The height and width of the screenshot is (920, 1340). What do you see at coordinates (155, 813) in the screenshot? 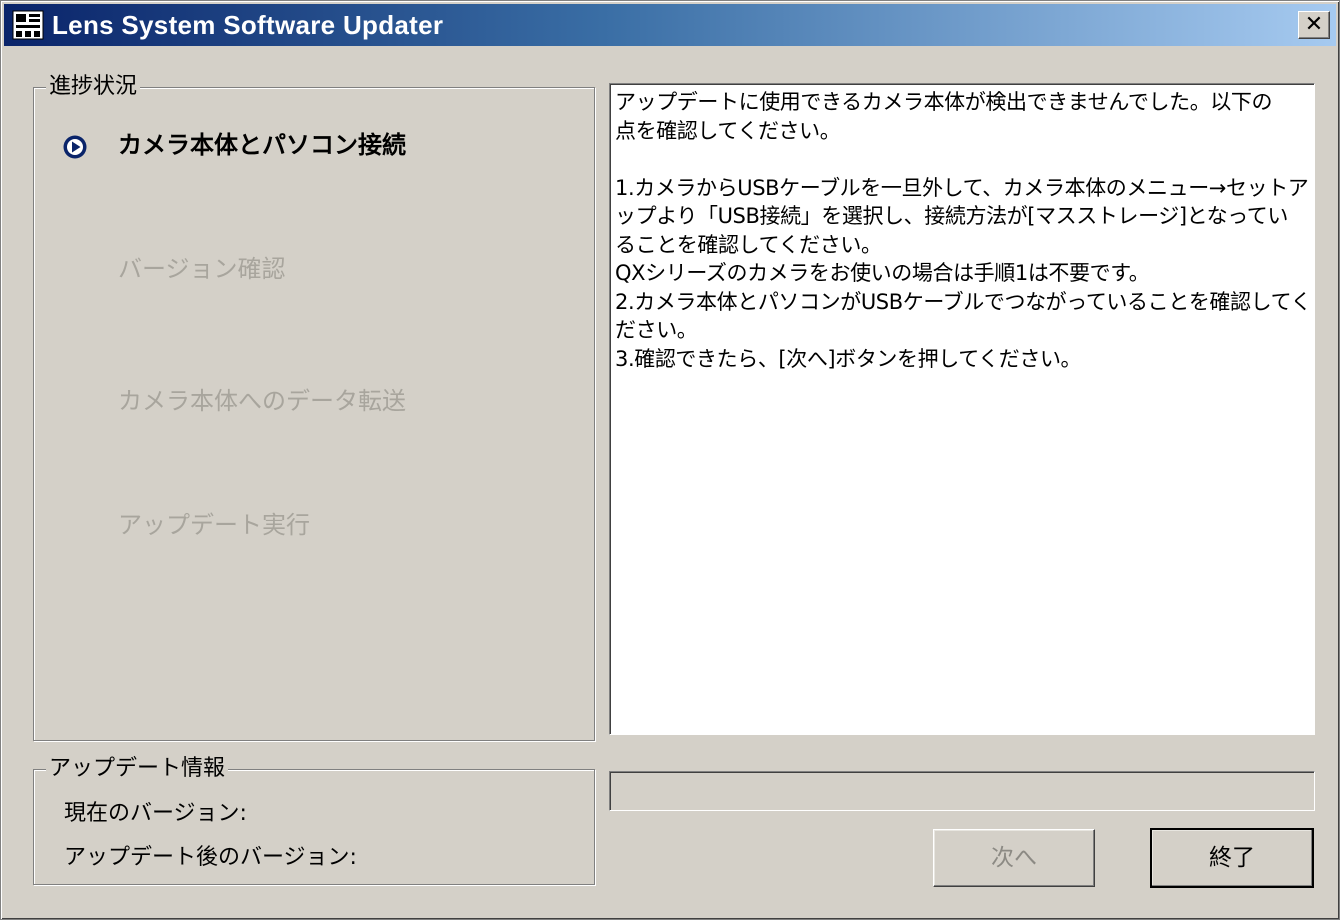
I see `current-version-label: 現在のバージョン:` at bounding box center [155, 813].